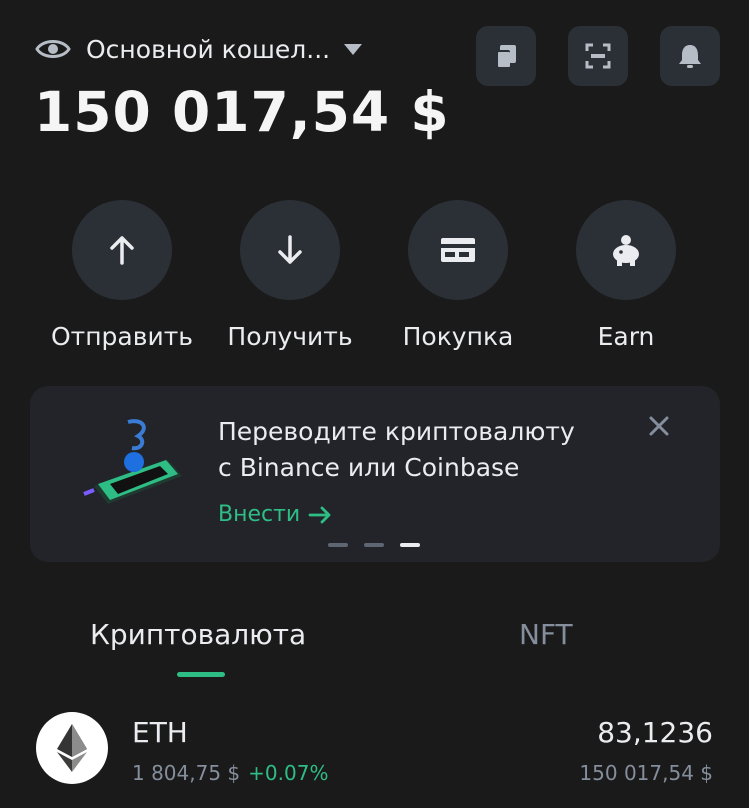 The height and width of the screenshot is (808, 749). What do you see at coordinates (132, 461) in the screenshot?
I see `phone-illustration-icon` at bounding box center [132, 461].